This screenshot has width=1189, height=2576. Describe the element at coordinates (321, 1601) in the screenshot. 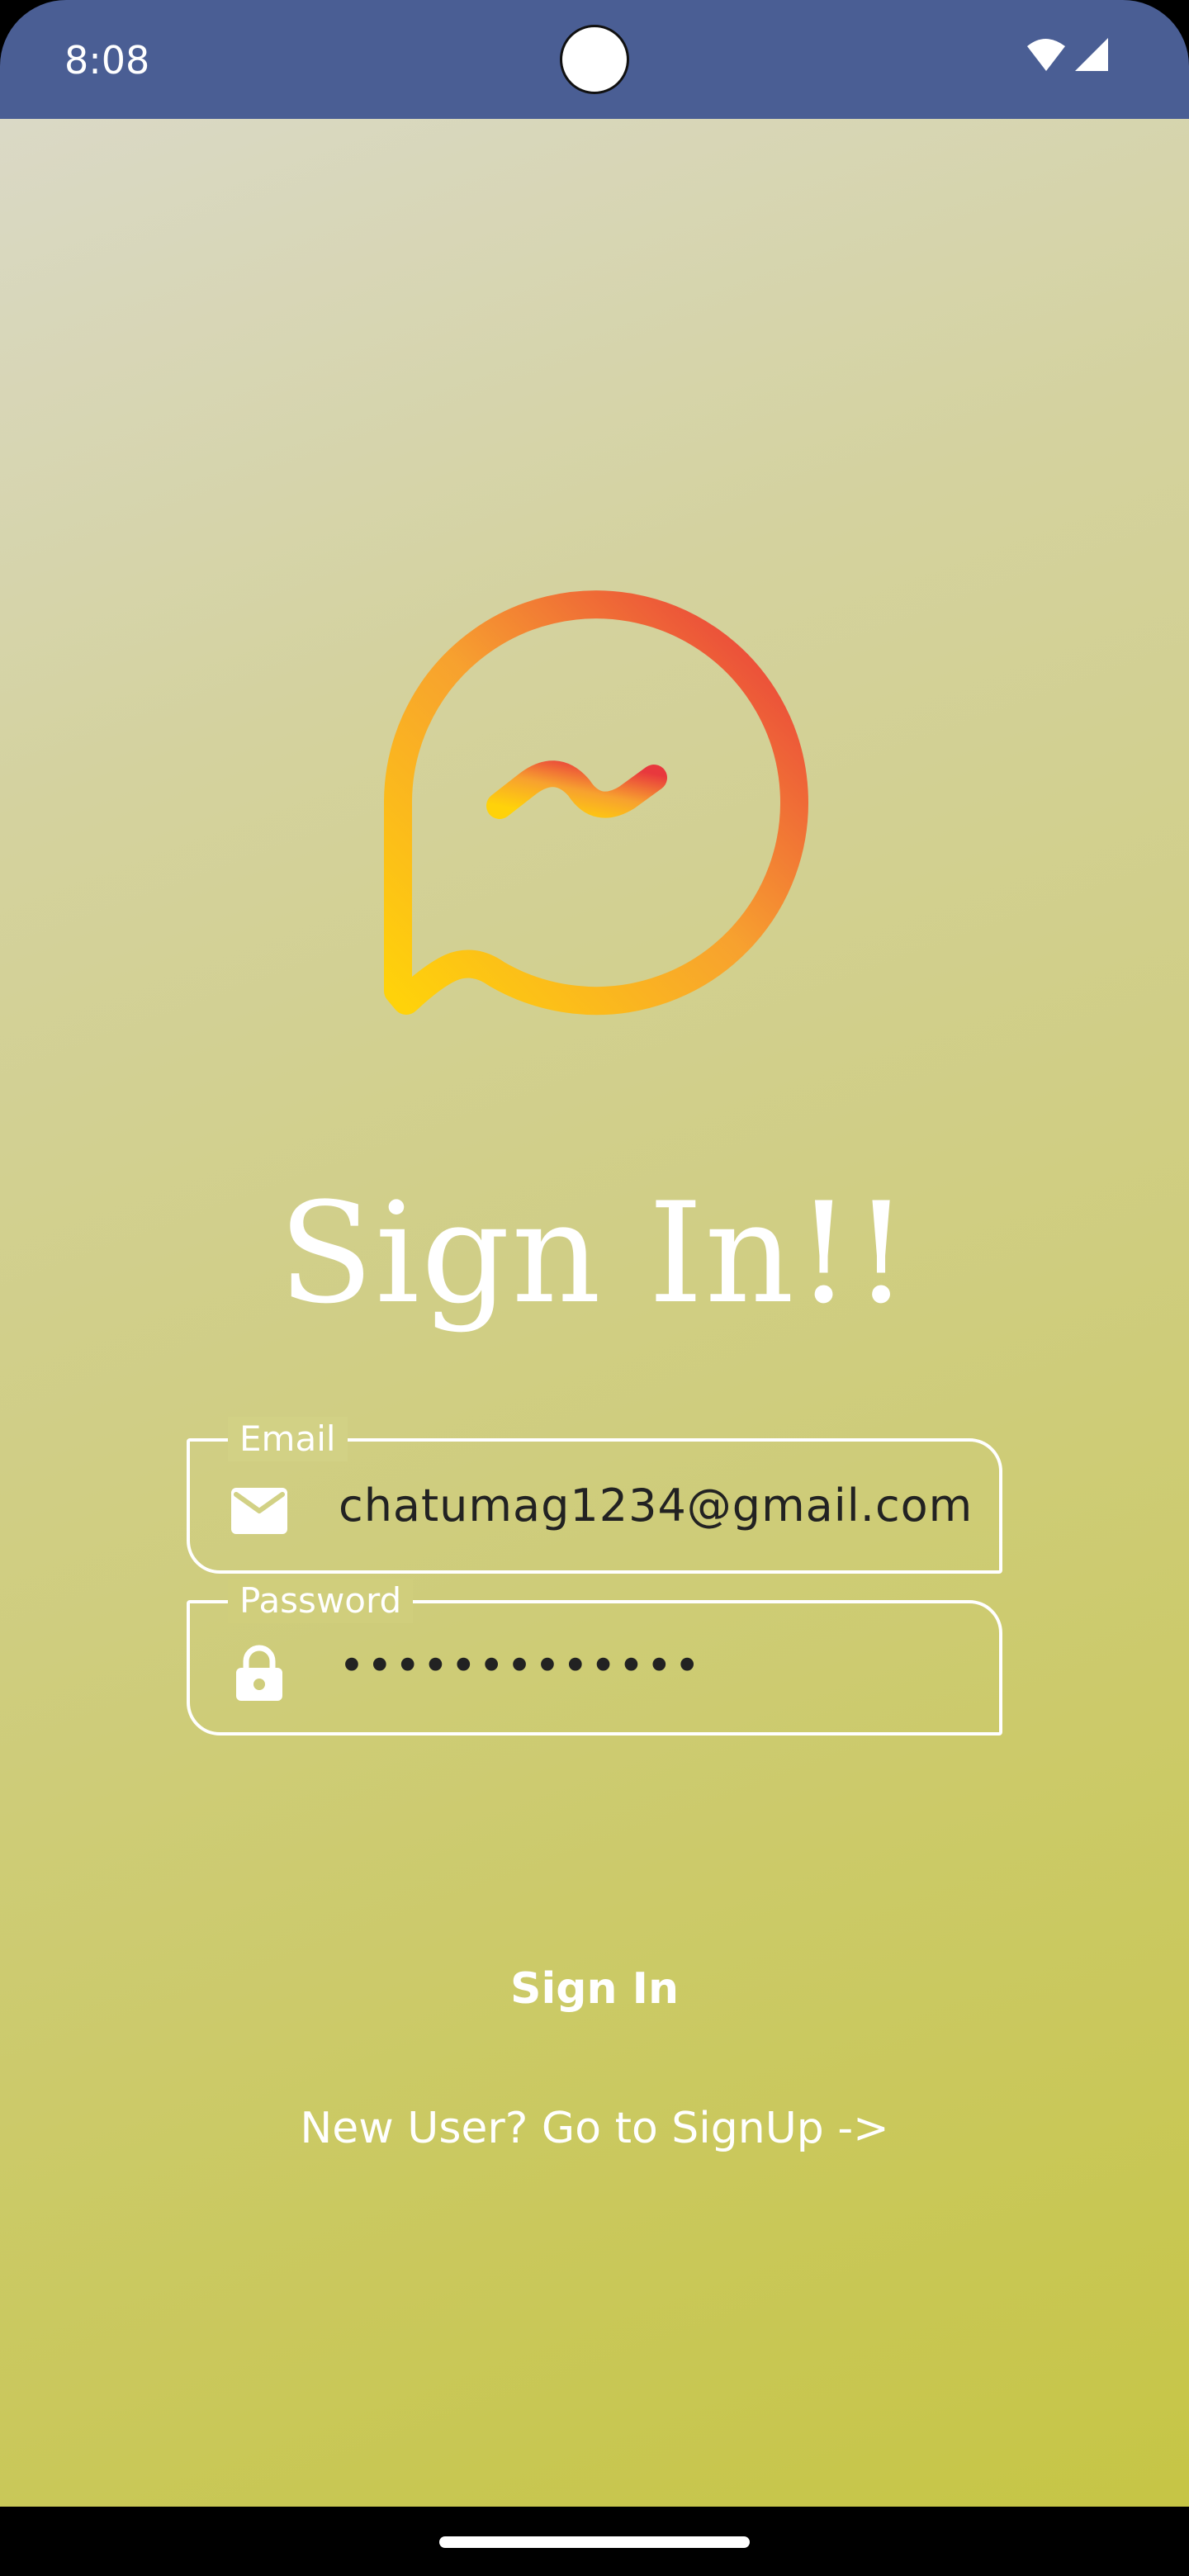

I see `password-field-label: Password` at that location.